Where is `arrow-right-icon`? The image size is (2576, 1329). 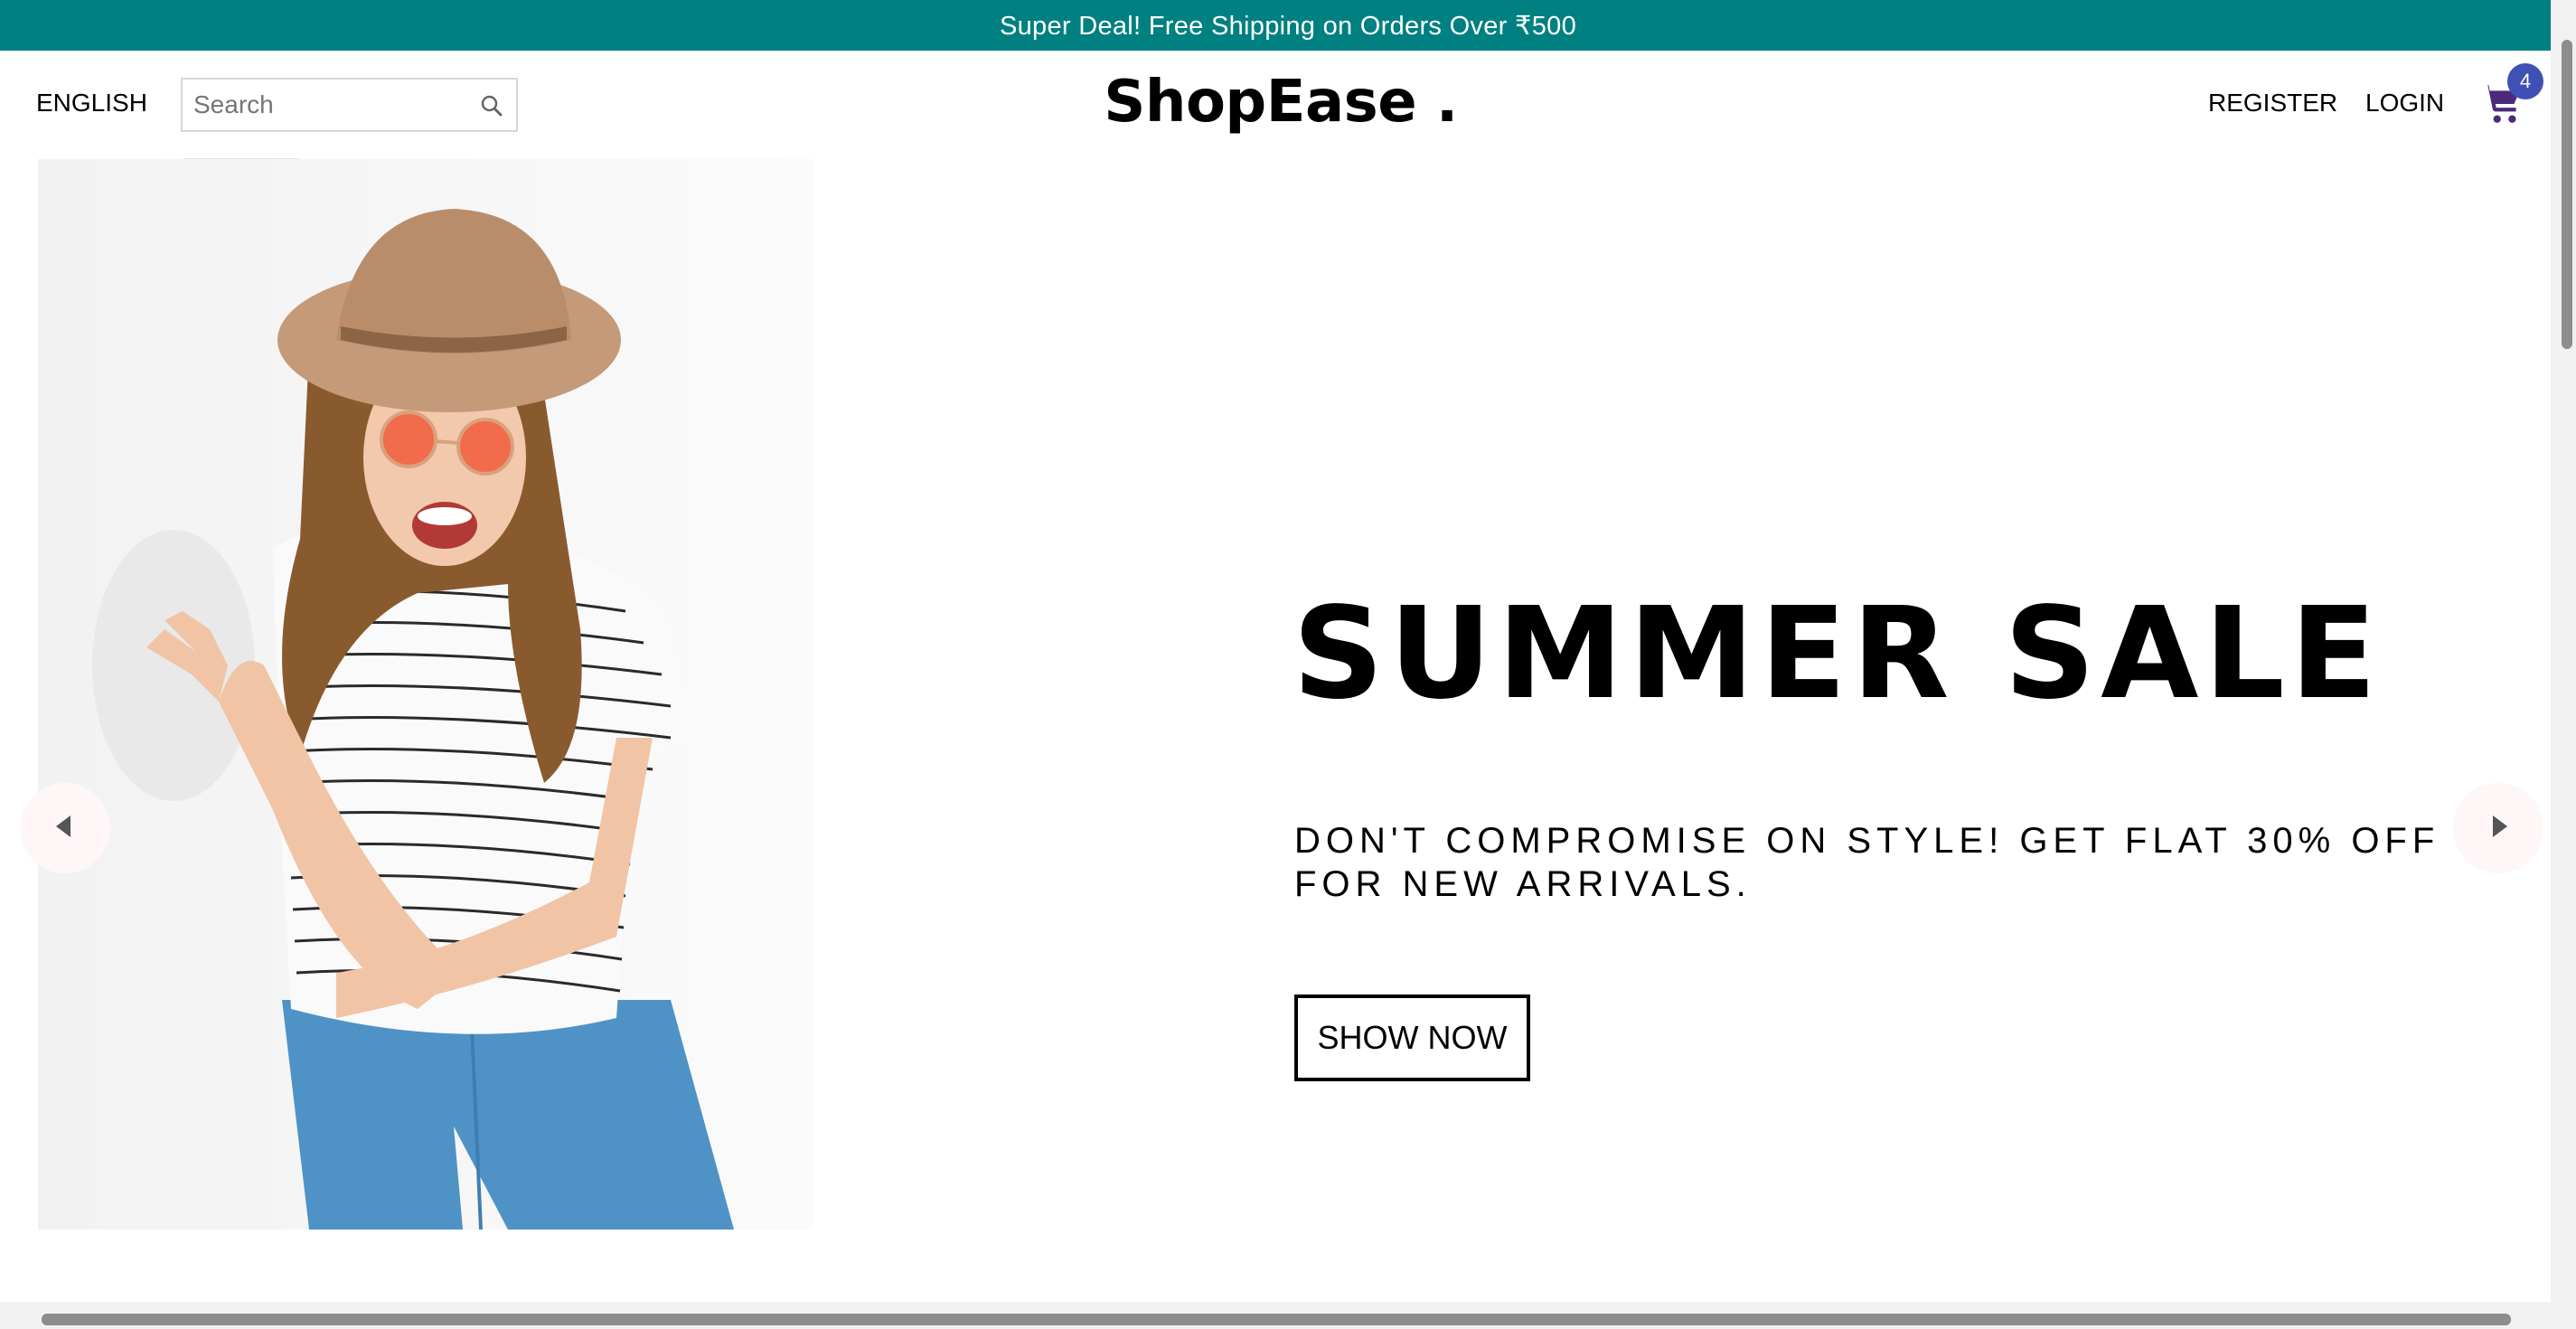
arrow-right-icon is located at coordinates (2498, 828).